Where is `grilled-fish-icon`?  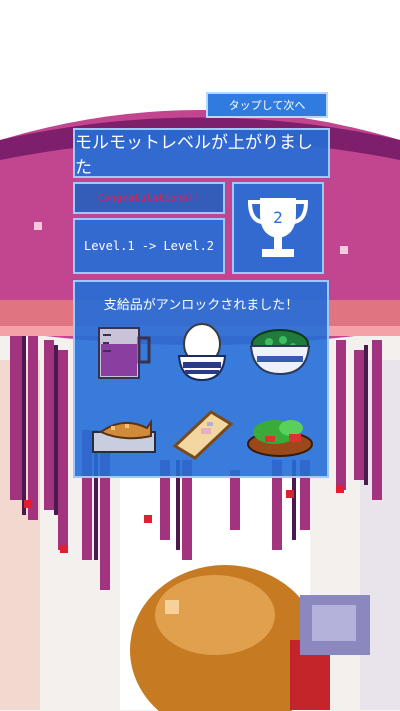 grilled-fish-icon is located at coordinates (124, 435).